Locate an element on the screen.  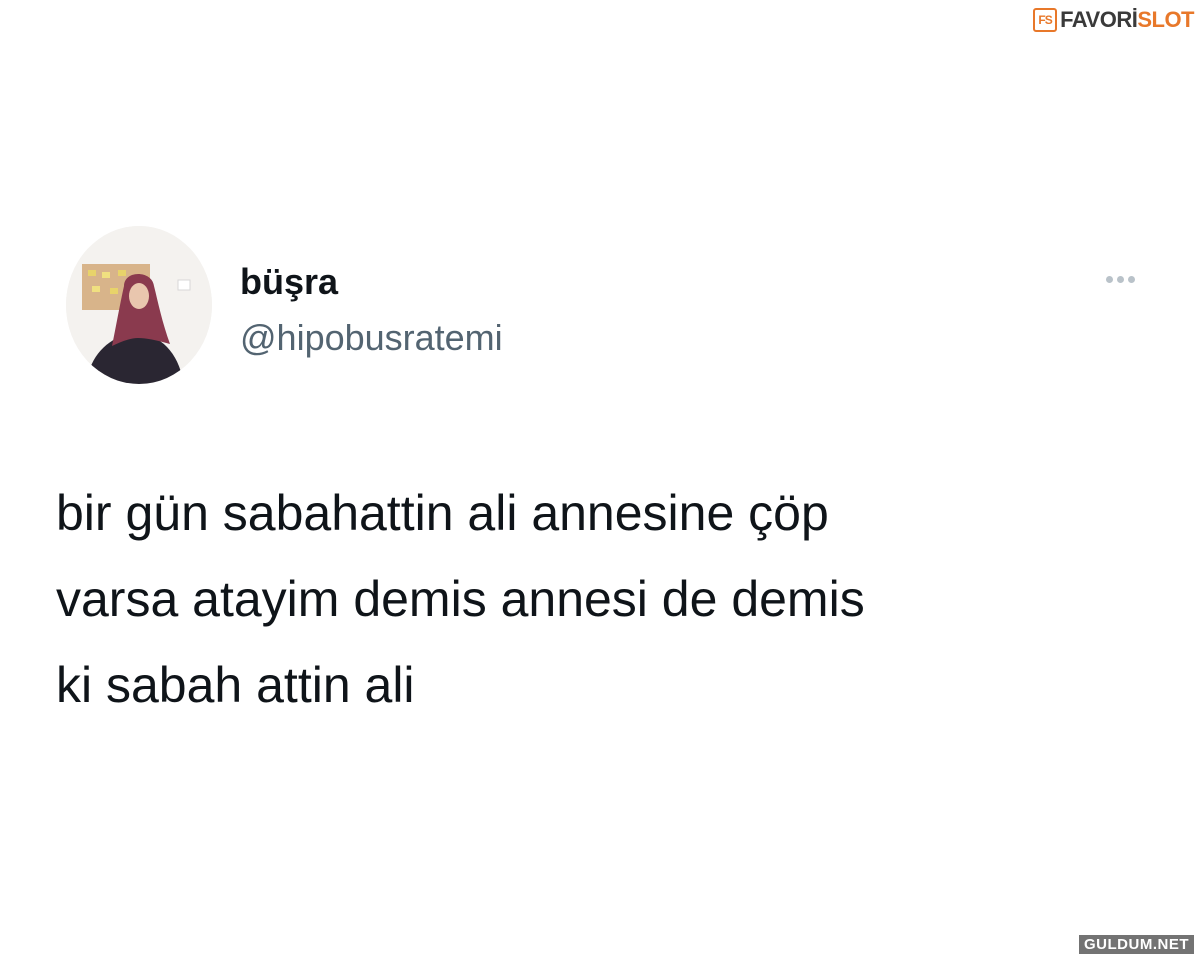
avatar is located at coordinates (139, 305).